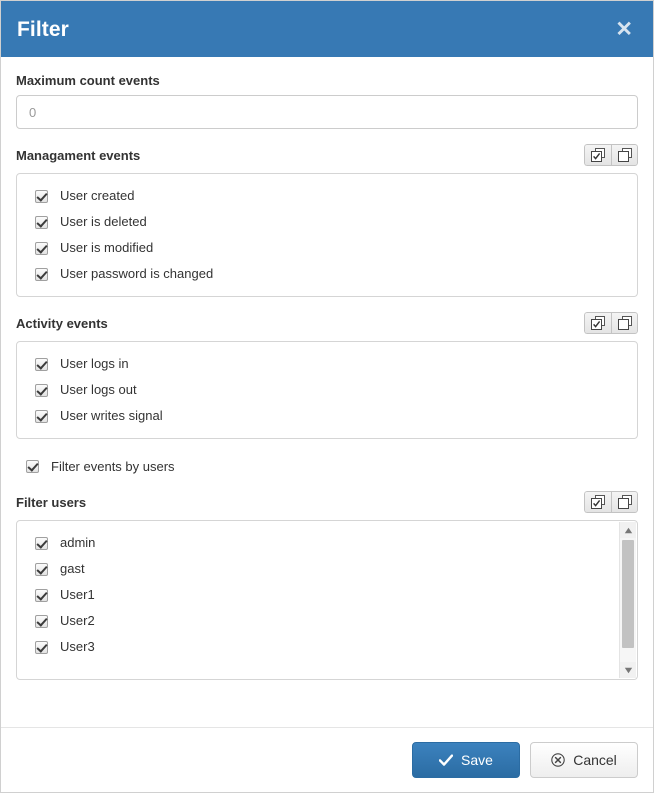  What do you see at coordinates (327, 759) in the screenshot?
I see `dialog-footer: Save Cancel` at bounding box center [327, 759].